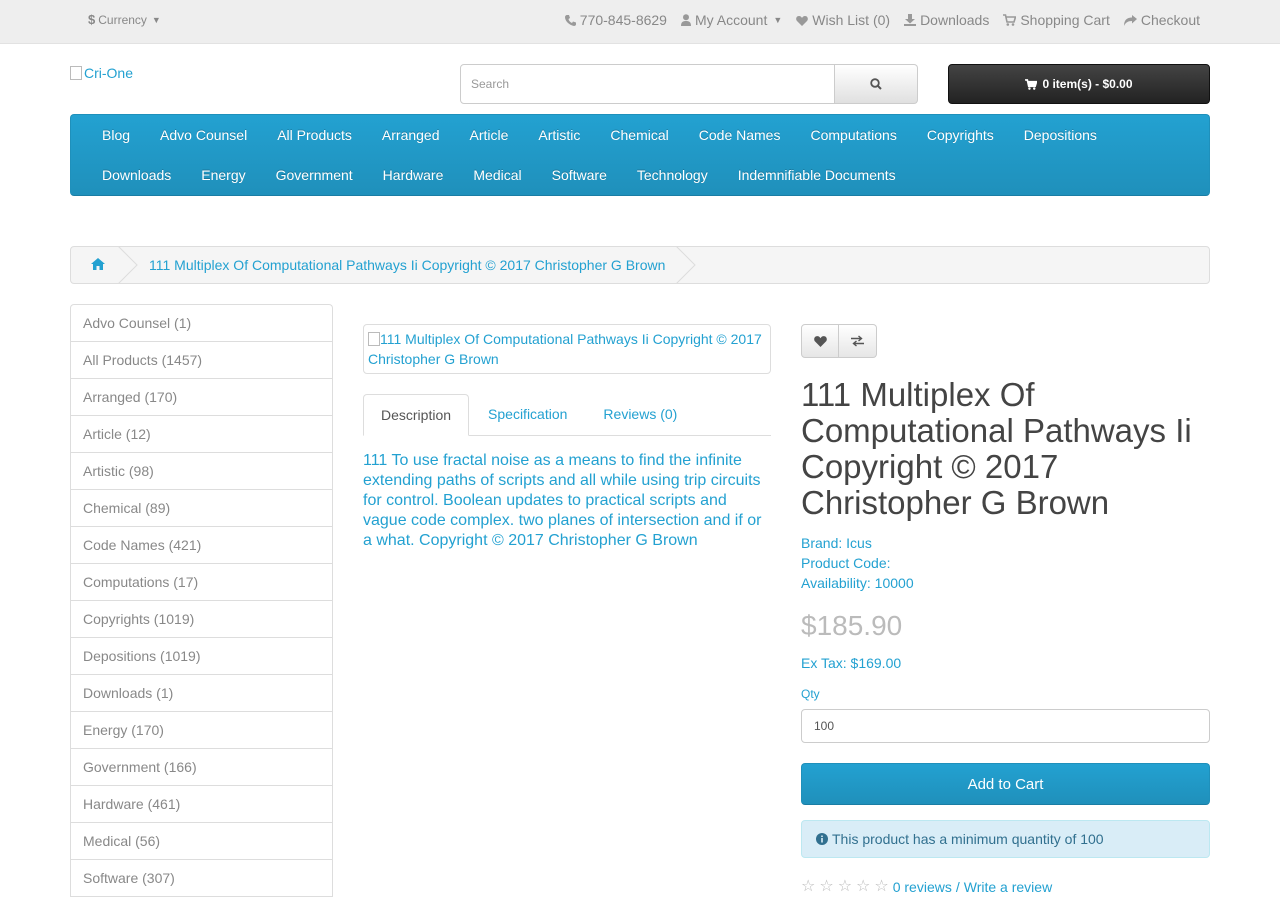 The width and height of the screenshot is (1280, 900). I want to click on product-availability: Availability: 10000, so click(857, 583).